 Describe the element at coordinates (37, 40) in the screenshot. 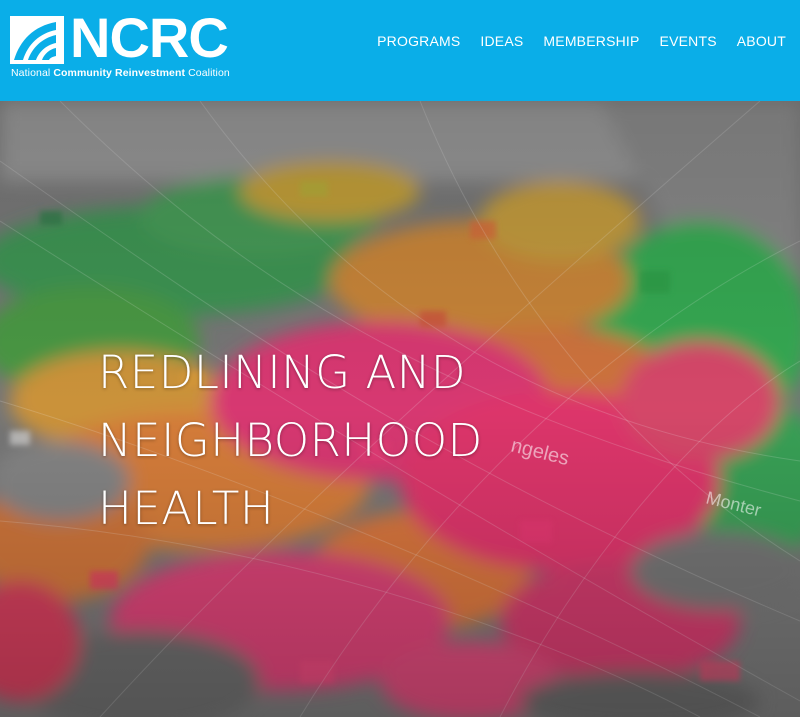

I see `ncrc-logo-mark-icon` at that location.